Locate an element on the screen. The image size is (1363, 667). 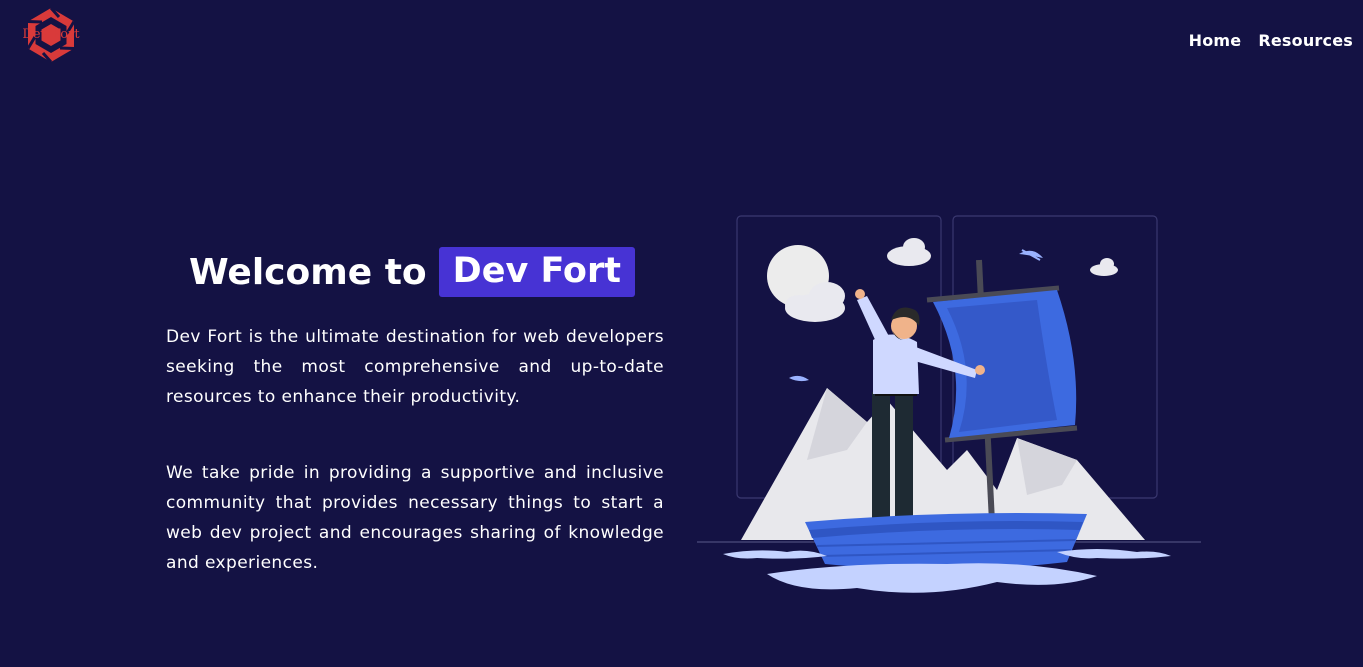
hero-title-brand: Dev Fort is located at coordinates (536, 272).